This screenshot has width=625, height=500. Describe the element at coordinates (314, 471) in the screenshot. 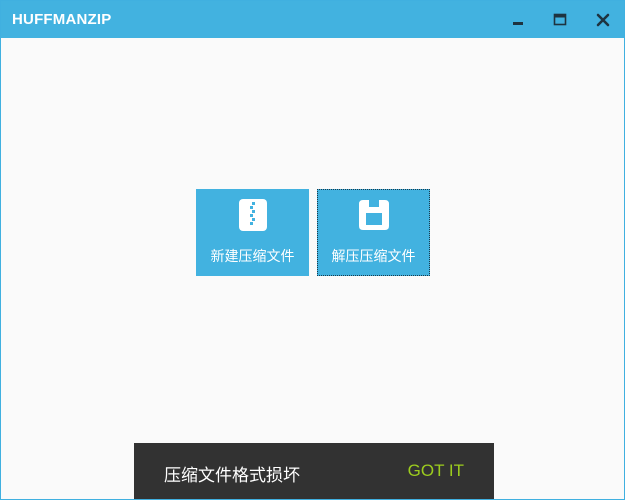

I see `snackbar: 压缩文件格式损坏 GOT IT` at that location.